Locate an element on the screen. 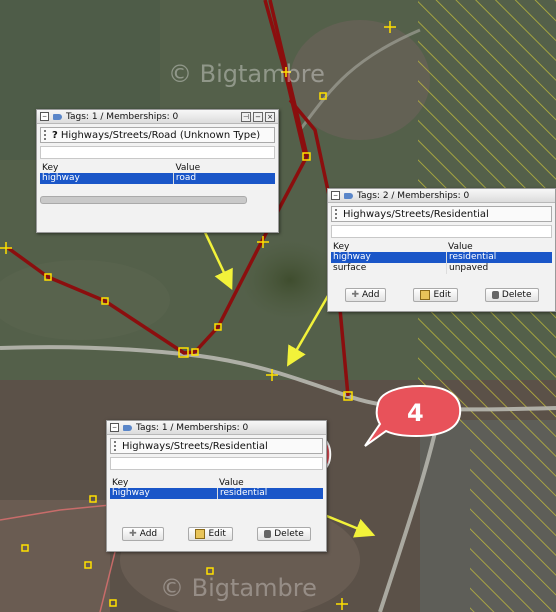 The image size is (556, 612). table-row: surface unpaved is located at coordinates (441, 268).